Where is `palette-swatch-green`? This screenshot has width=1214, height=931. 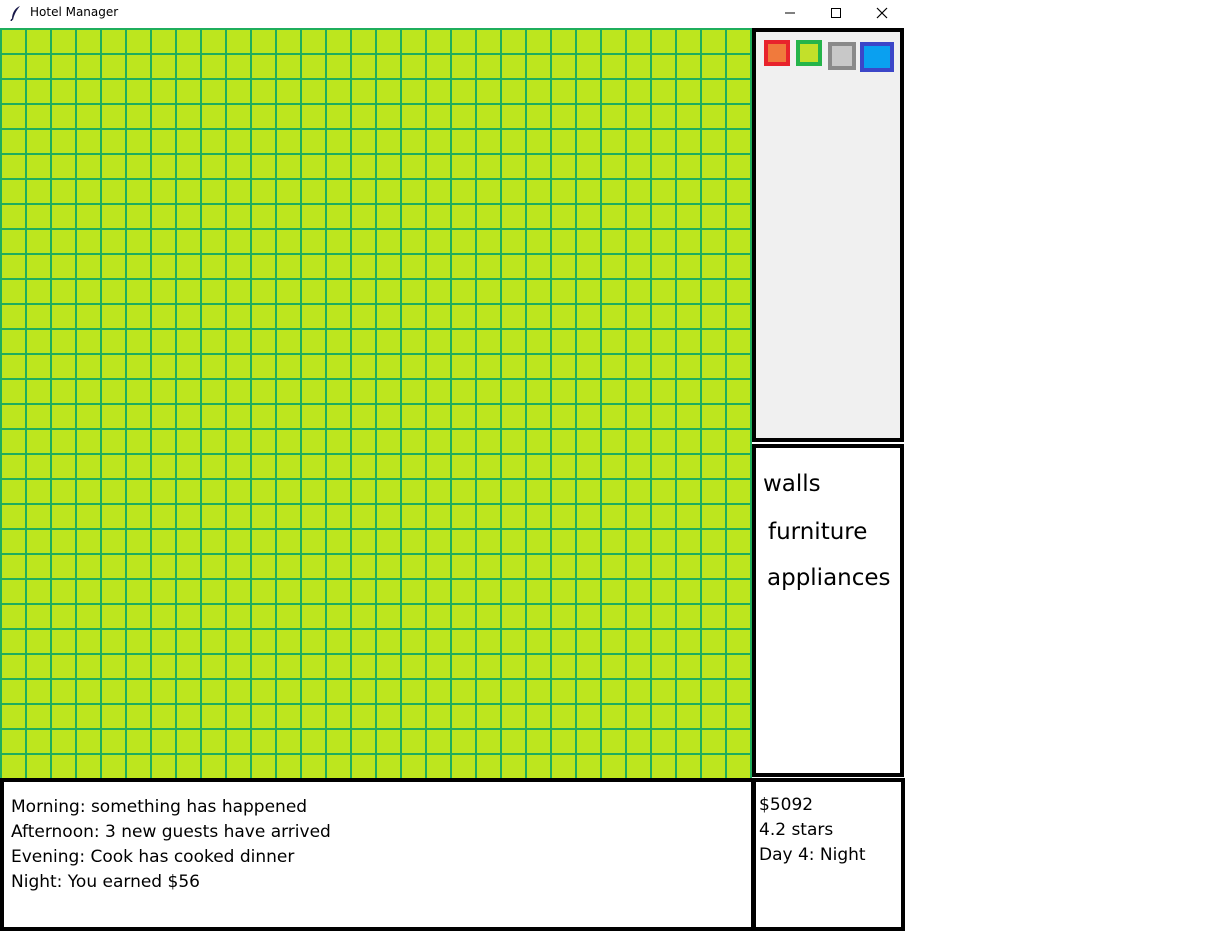 palette-swatch-green is located at coordinates (809, 53).